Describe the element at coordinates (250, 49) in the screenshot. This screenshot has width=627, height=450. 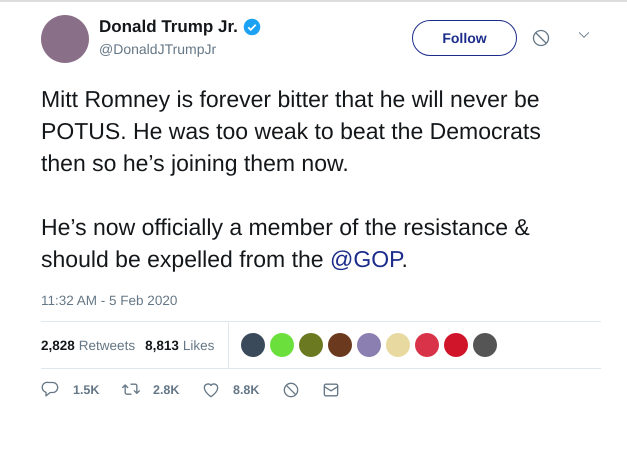
I see `author-handle: @DonaldJTrumpJr` at that location.